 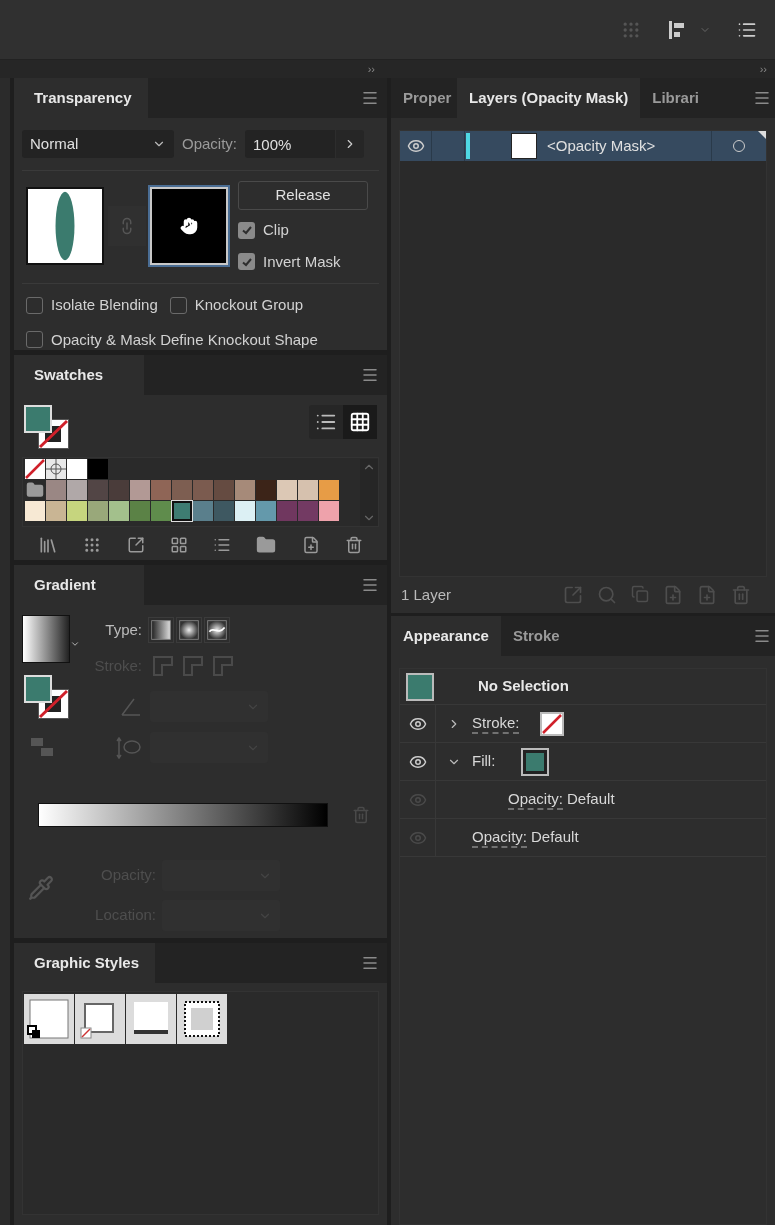 I want to click on mask-thumbnail, so click(x=189, y=226).